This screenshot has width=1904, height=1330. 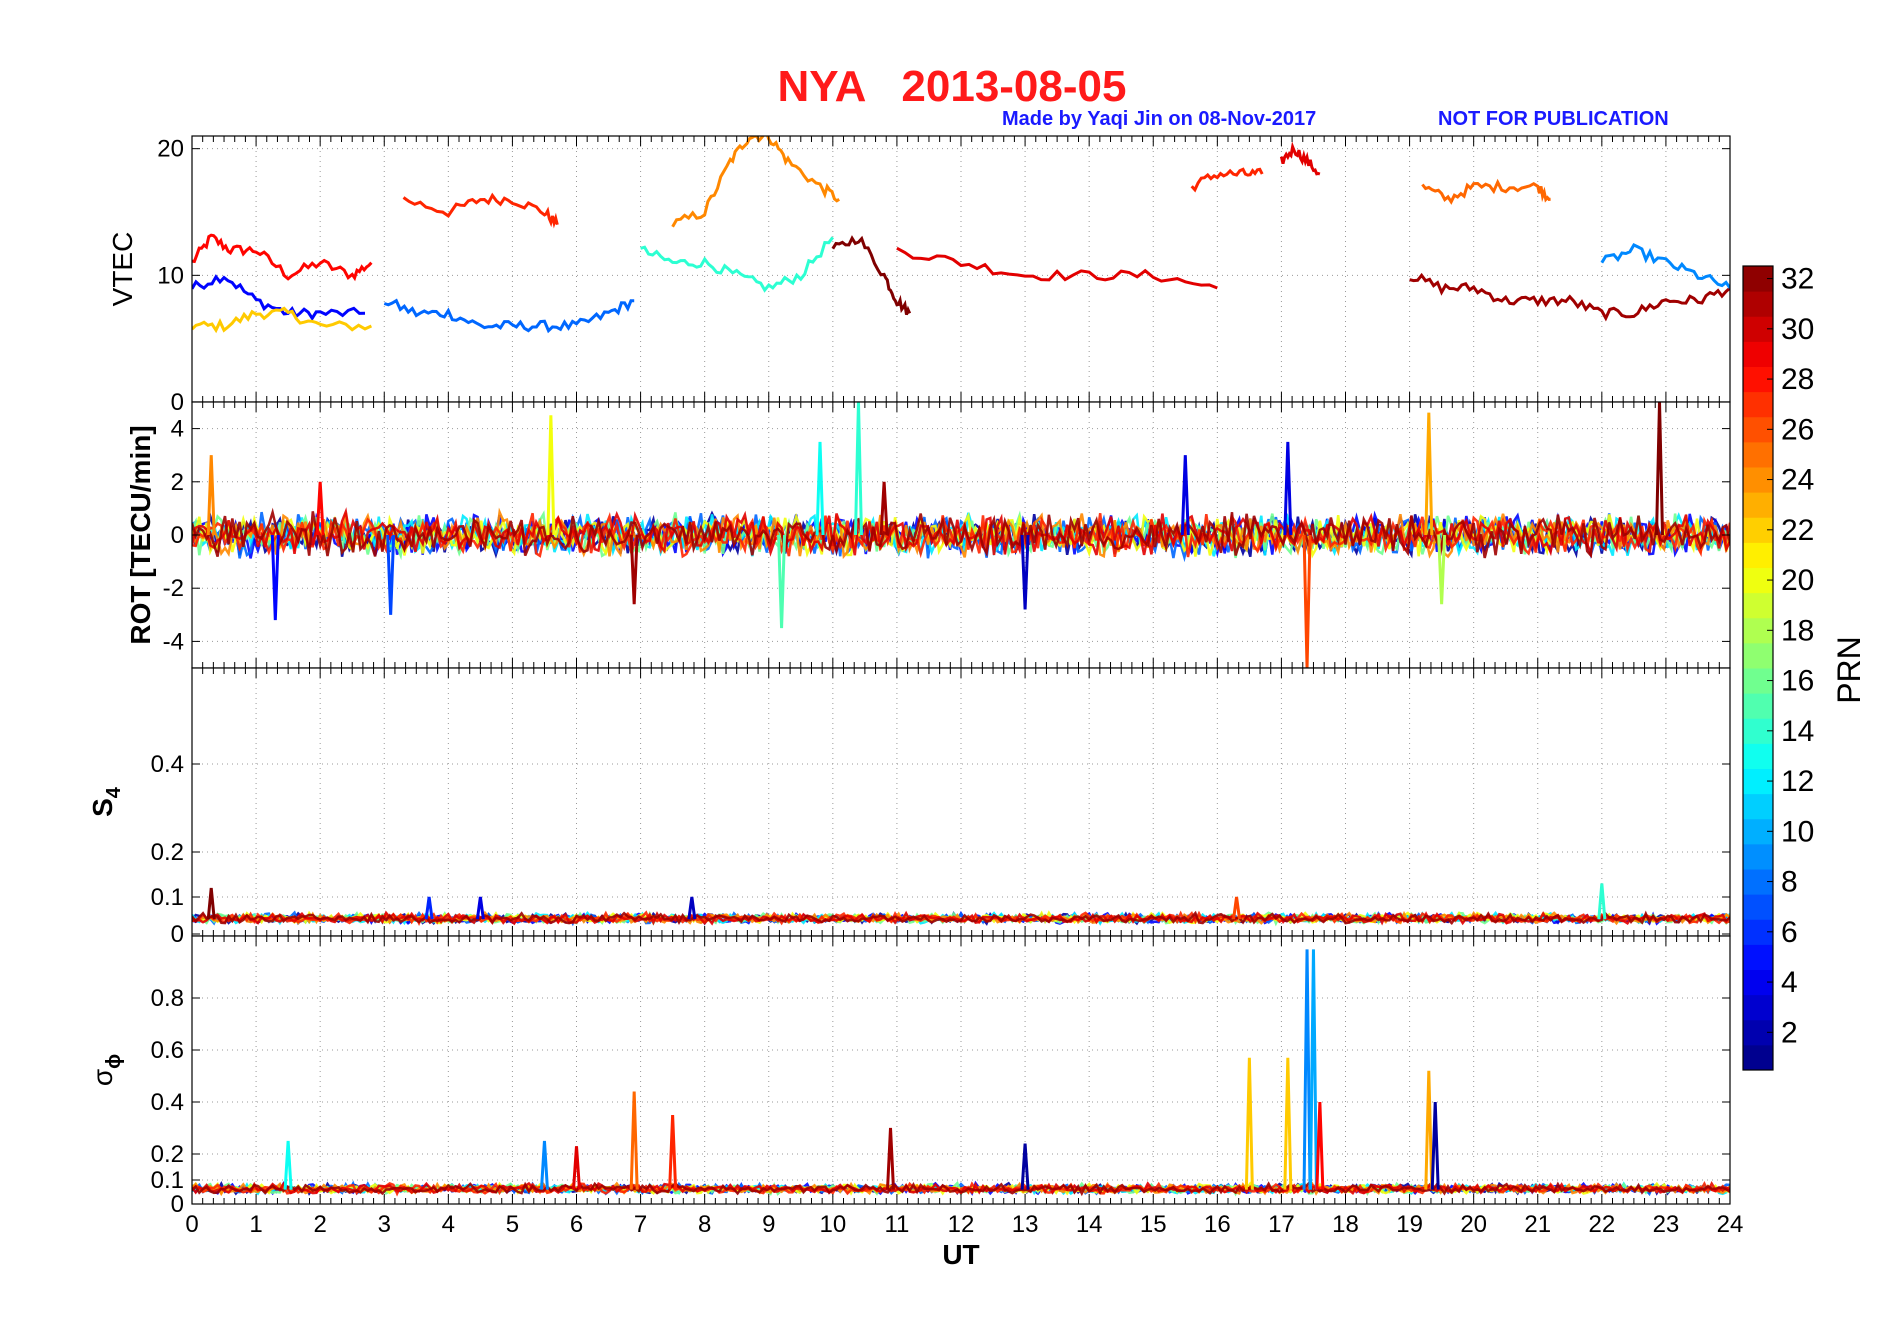 I want to click on x-tick-label: 24, so click(x=1730, y=1224).